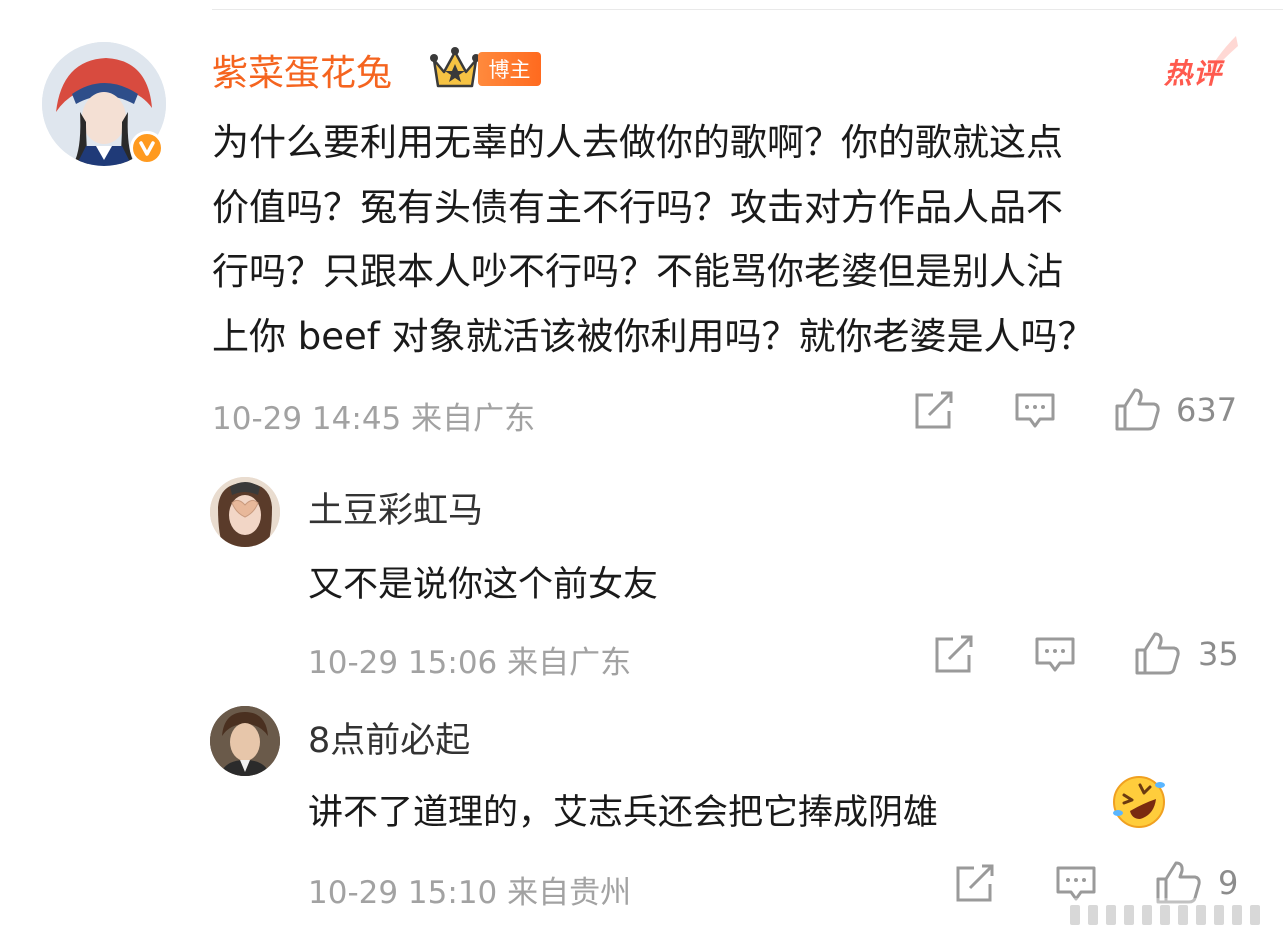  What do you see at coordinates (302, 70) in the screenshot?
I see `username: 紫菜蛋花兔` at bounding box center [302, 70].